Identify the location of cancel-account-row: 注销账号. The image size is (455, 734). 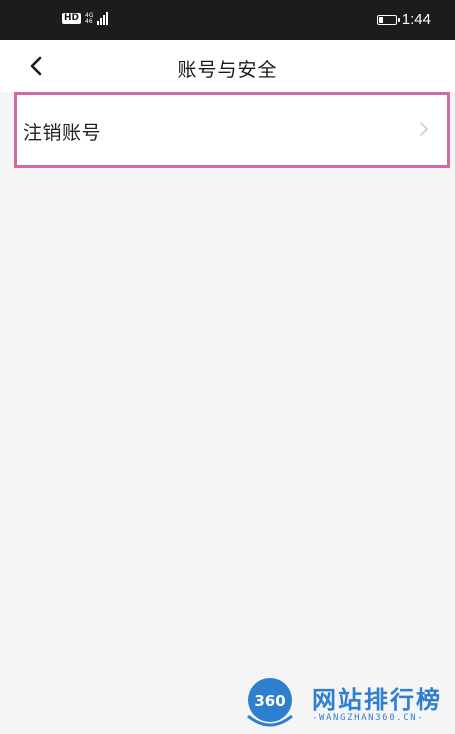
(232, 130).